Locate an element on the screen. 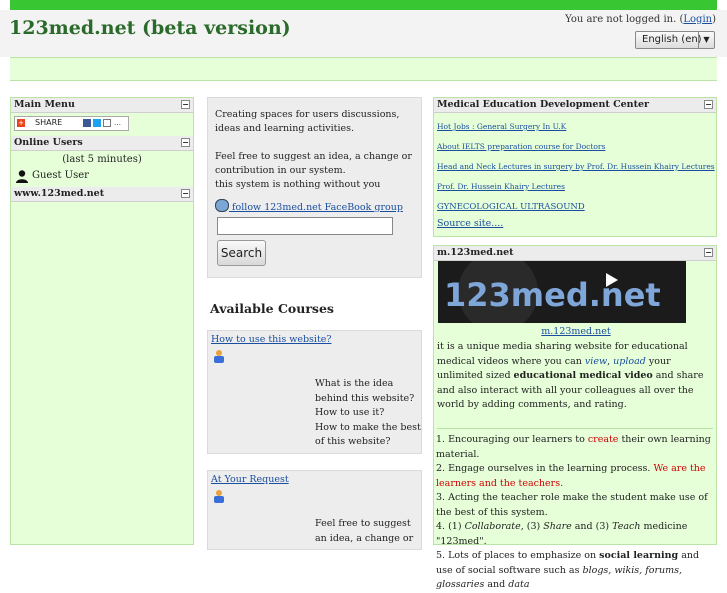 The height and width of the screenshot is (593, 727). divider is located at coordinates (575, 428).